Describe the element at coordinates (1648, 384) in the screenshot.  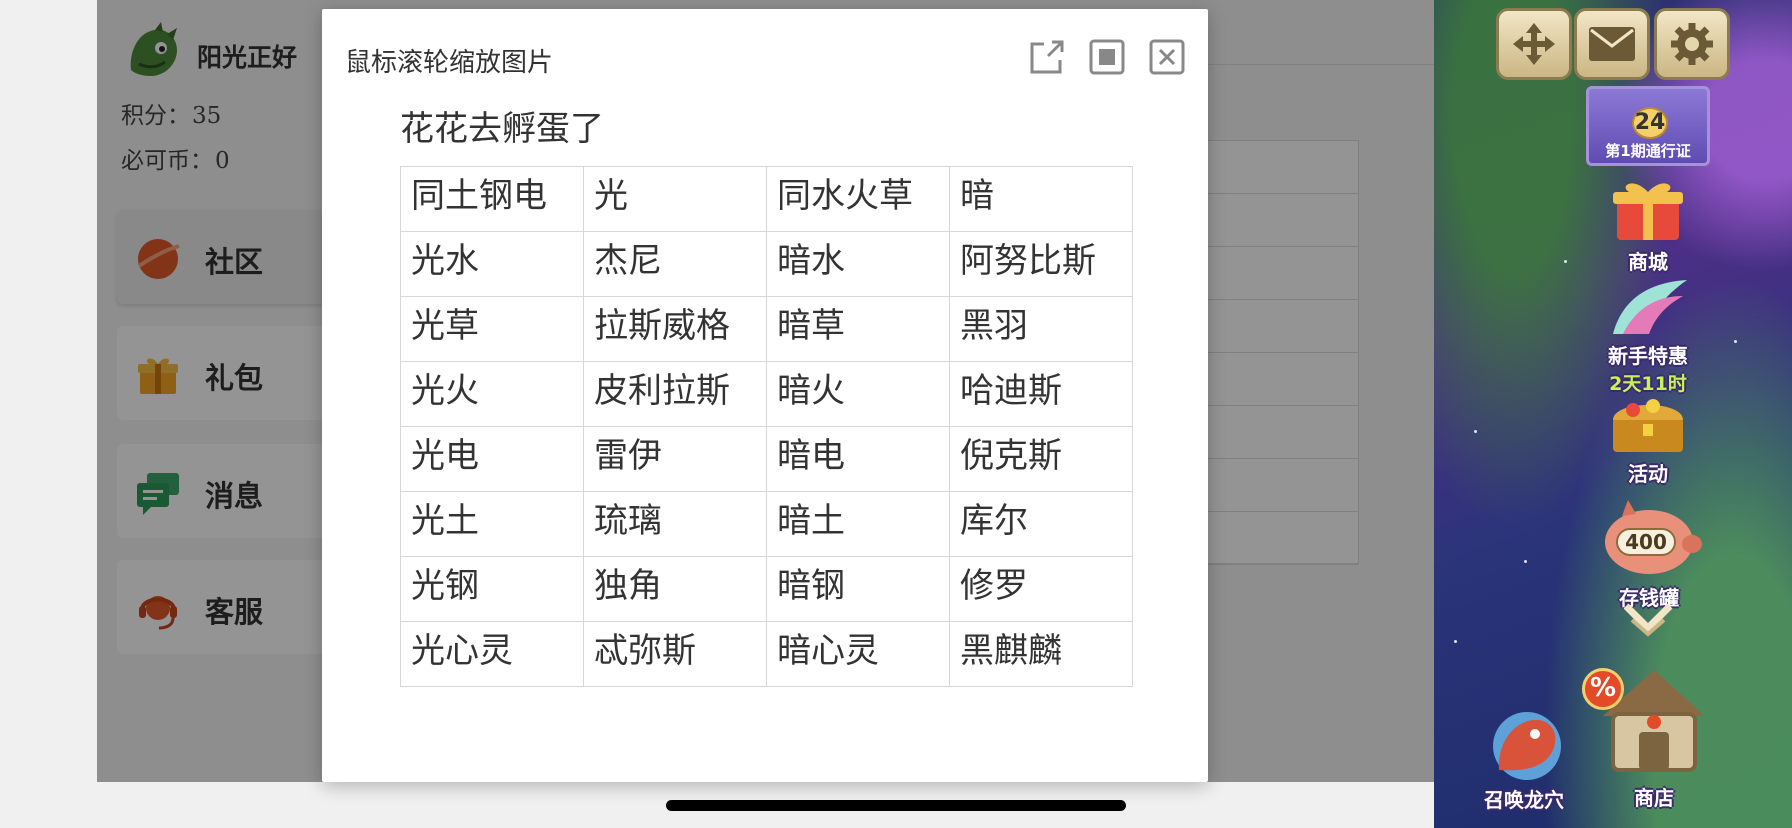
I see `newbie-timer: 2天11时` at that location.